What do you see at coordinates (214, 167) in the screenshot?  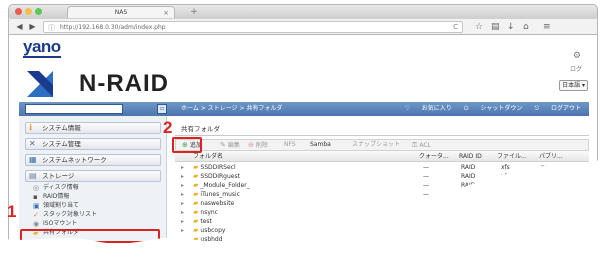 I see `cell-folder-name: ▰ SSDDIRSecl` at bounding box center [214, 167].